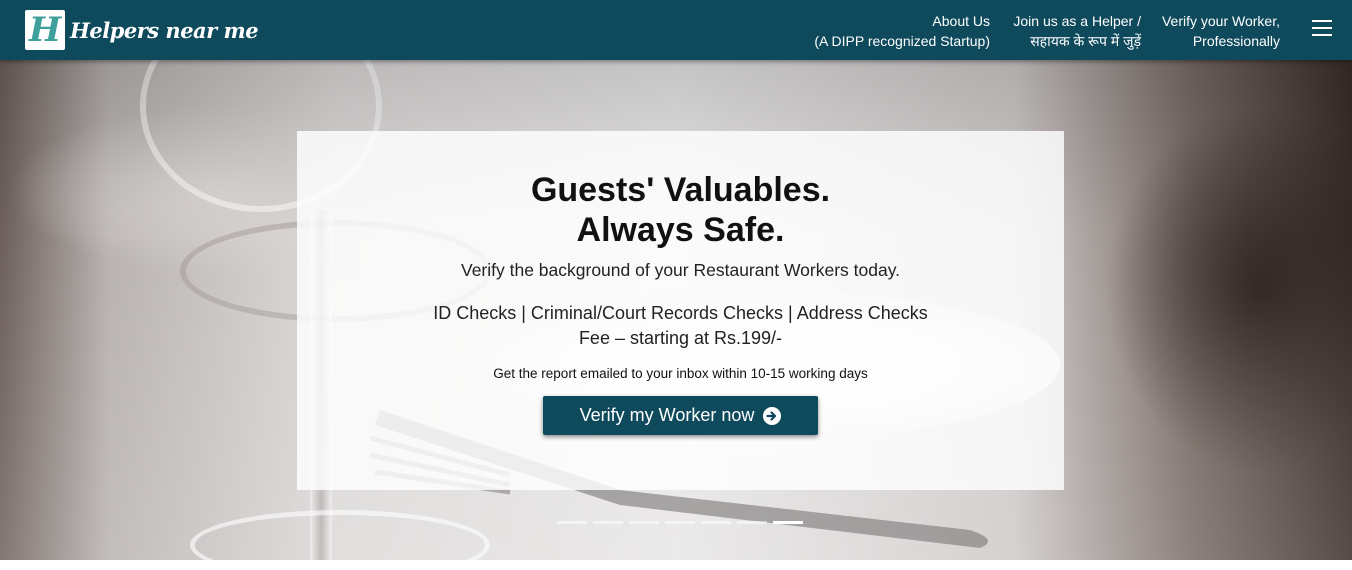  I want to click on hero-title-line1: Guests' Valuables., so click(680, 190).